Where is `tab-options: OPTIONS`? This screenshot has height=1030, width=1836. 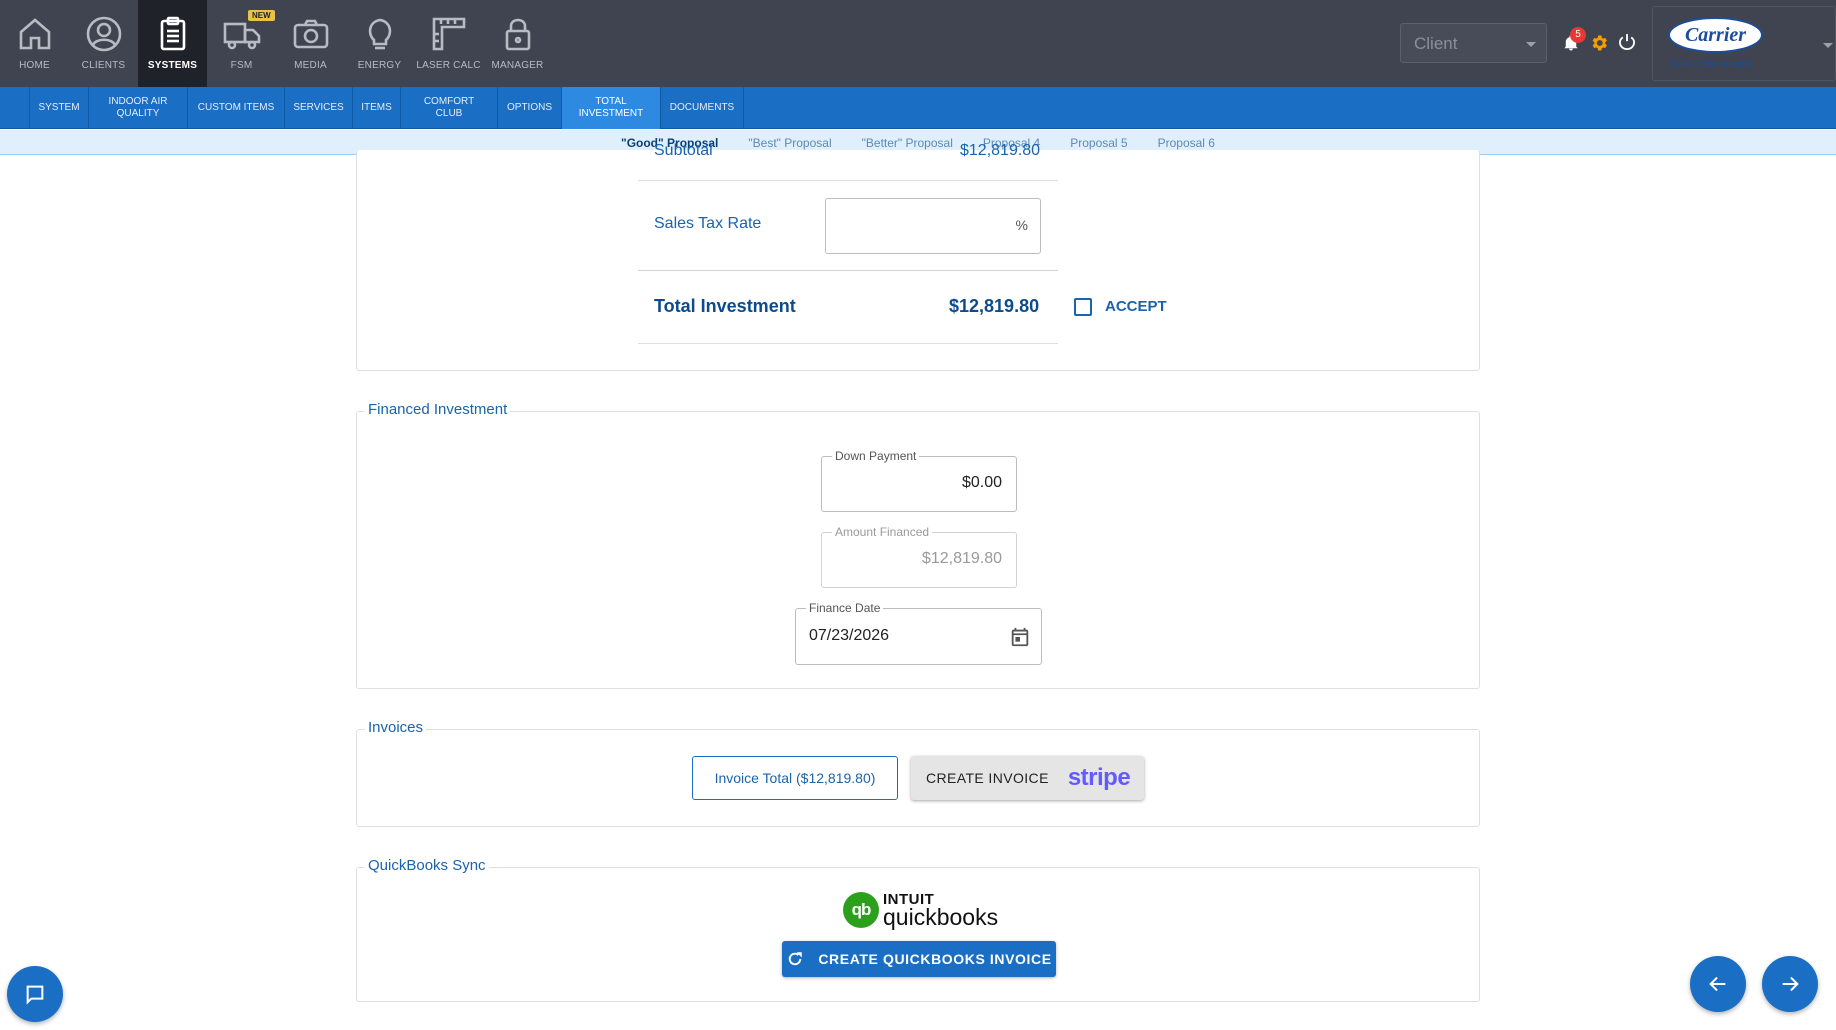
tab-options: OPTIONS is located at coordinates (530, 108).